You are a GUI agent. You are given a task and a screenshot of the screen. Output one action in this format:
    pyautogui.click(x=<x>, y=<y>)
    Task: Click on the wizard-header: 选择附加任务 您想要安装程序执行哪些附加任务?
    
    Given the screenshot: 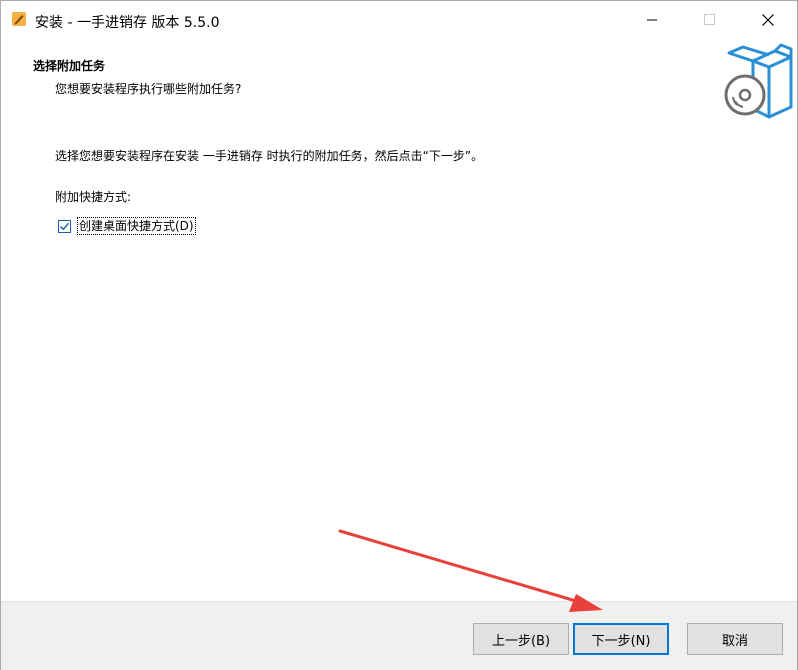 What is the action you would take?
    pyautogui.click(x=399, y=79)
    